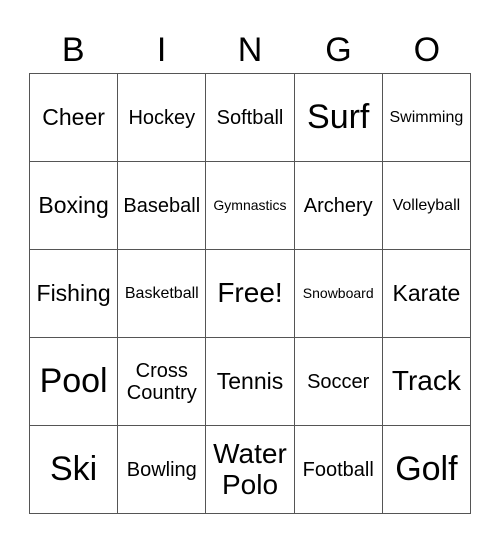 The image size is (500, 544). What do you see at coordinates (426, 294) in the screenshot?
I see `bingo-cell: Karate` at bounding box center [426, 294].